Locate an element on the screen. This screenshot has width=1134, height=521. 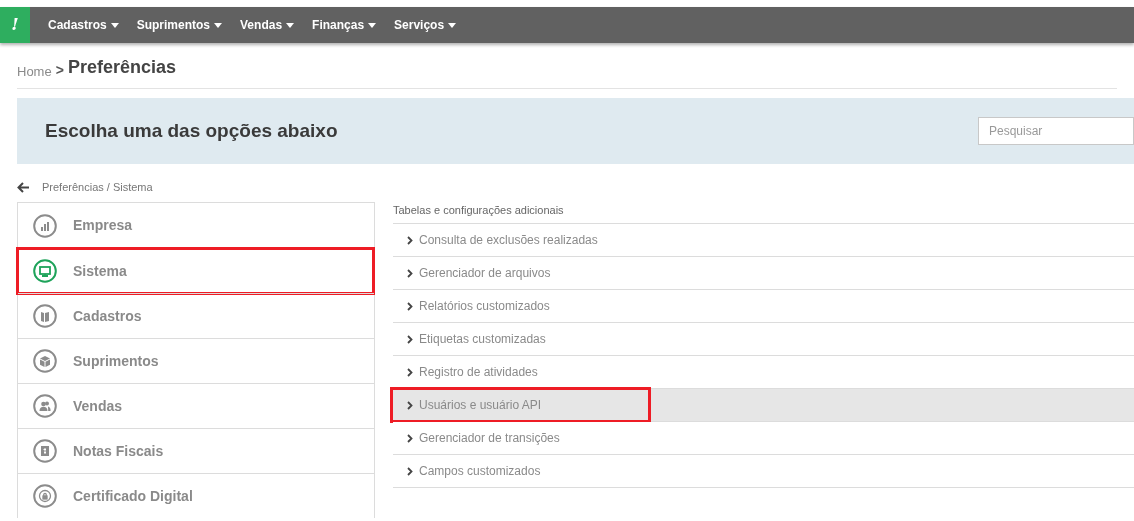
back-link: Preferências / Sistema is located at coordinates (97, 187).